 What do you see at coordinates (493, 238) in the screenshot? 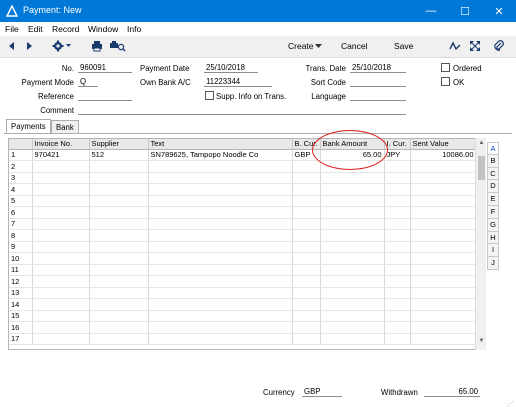
I see `field-tab-h: H` at bounding box center [493, 238].